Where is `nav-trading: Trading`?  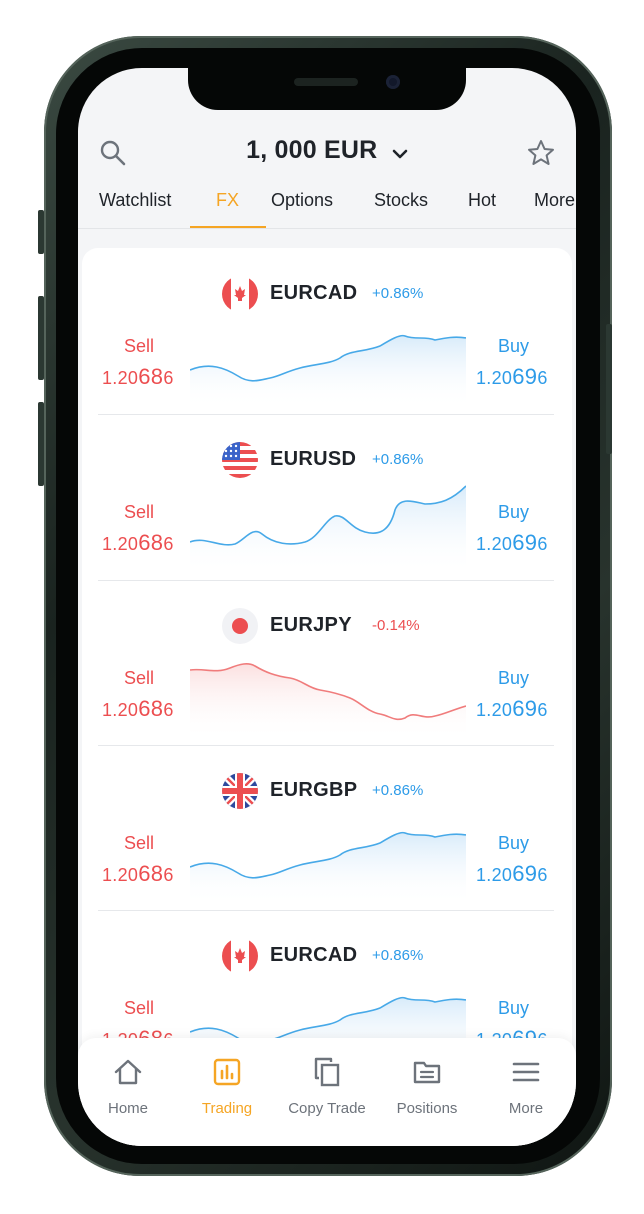 nav-trading: Trading is located at coordinates (227, 1086).